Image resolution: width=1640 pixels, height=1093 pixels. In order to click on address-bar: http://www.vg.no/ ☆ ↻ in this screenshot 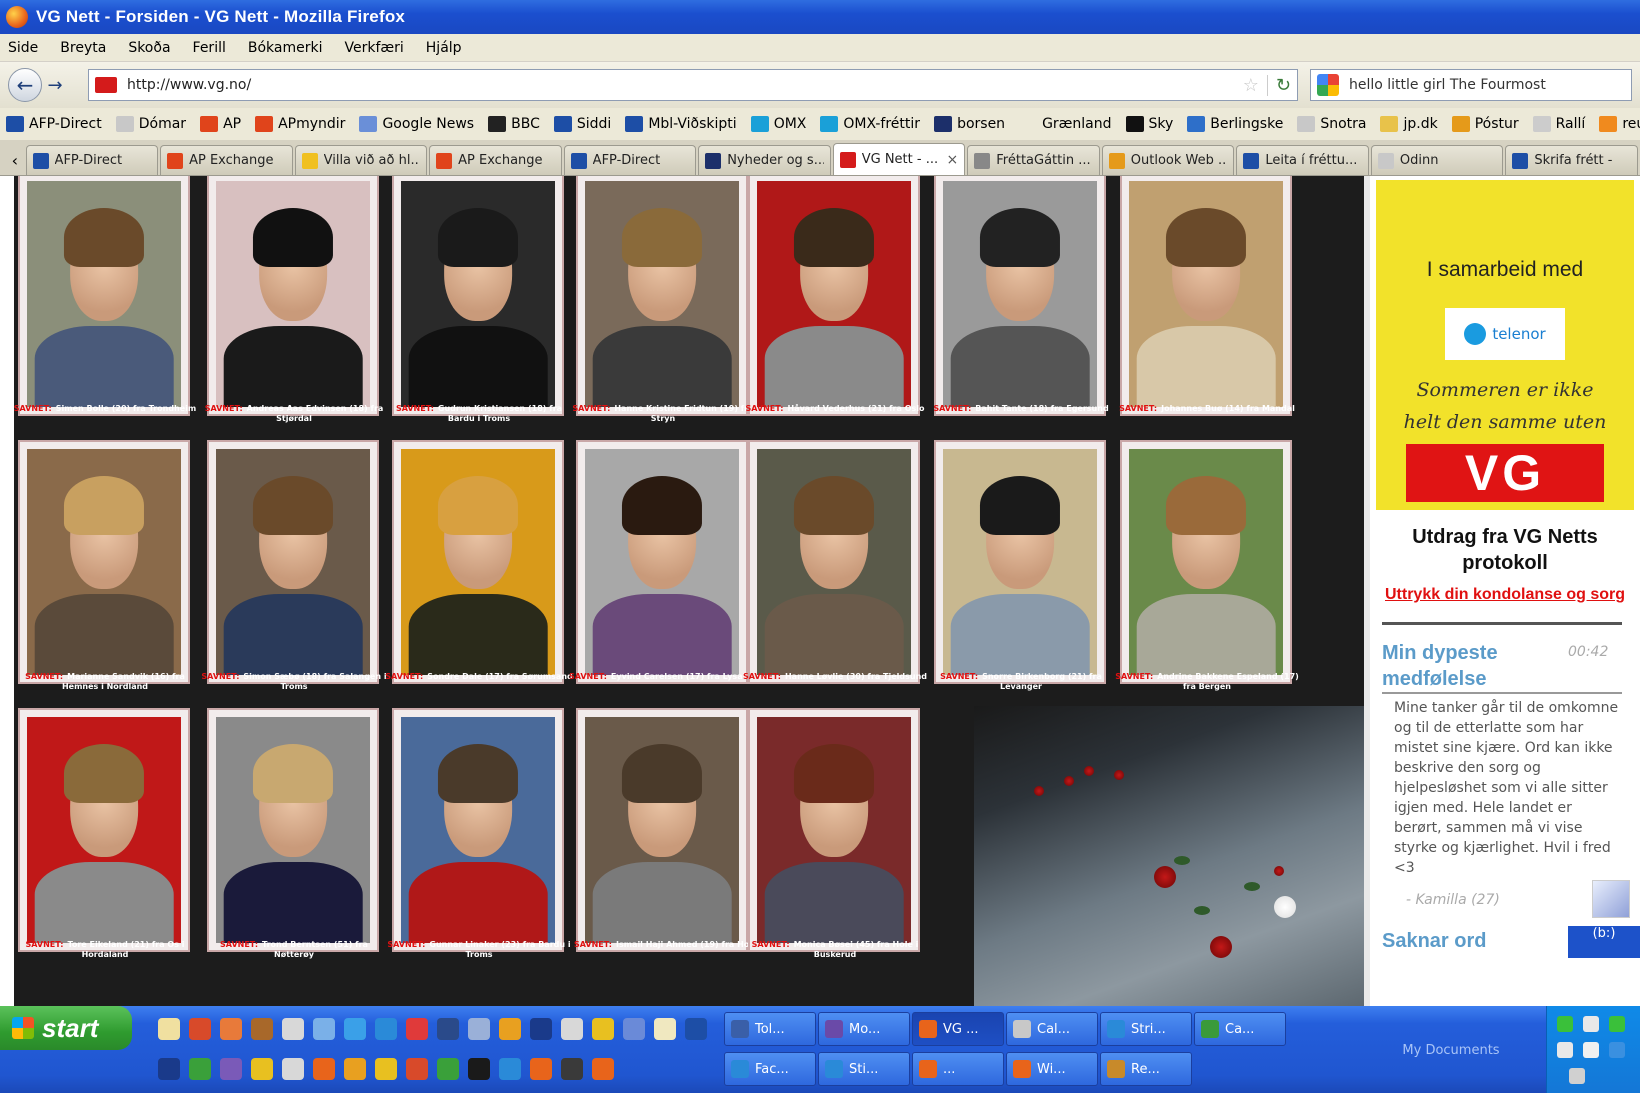, I will do `click(693, 85)`.